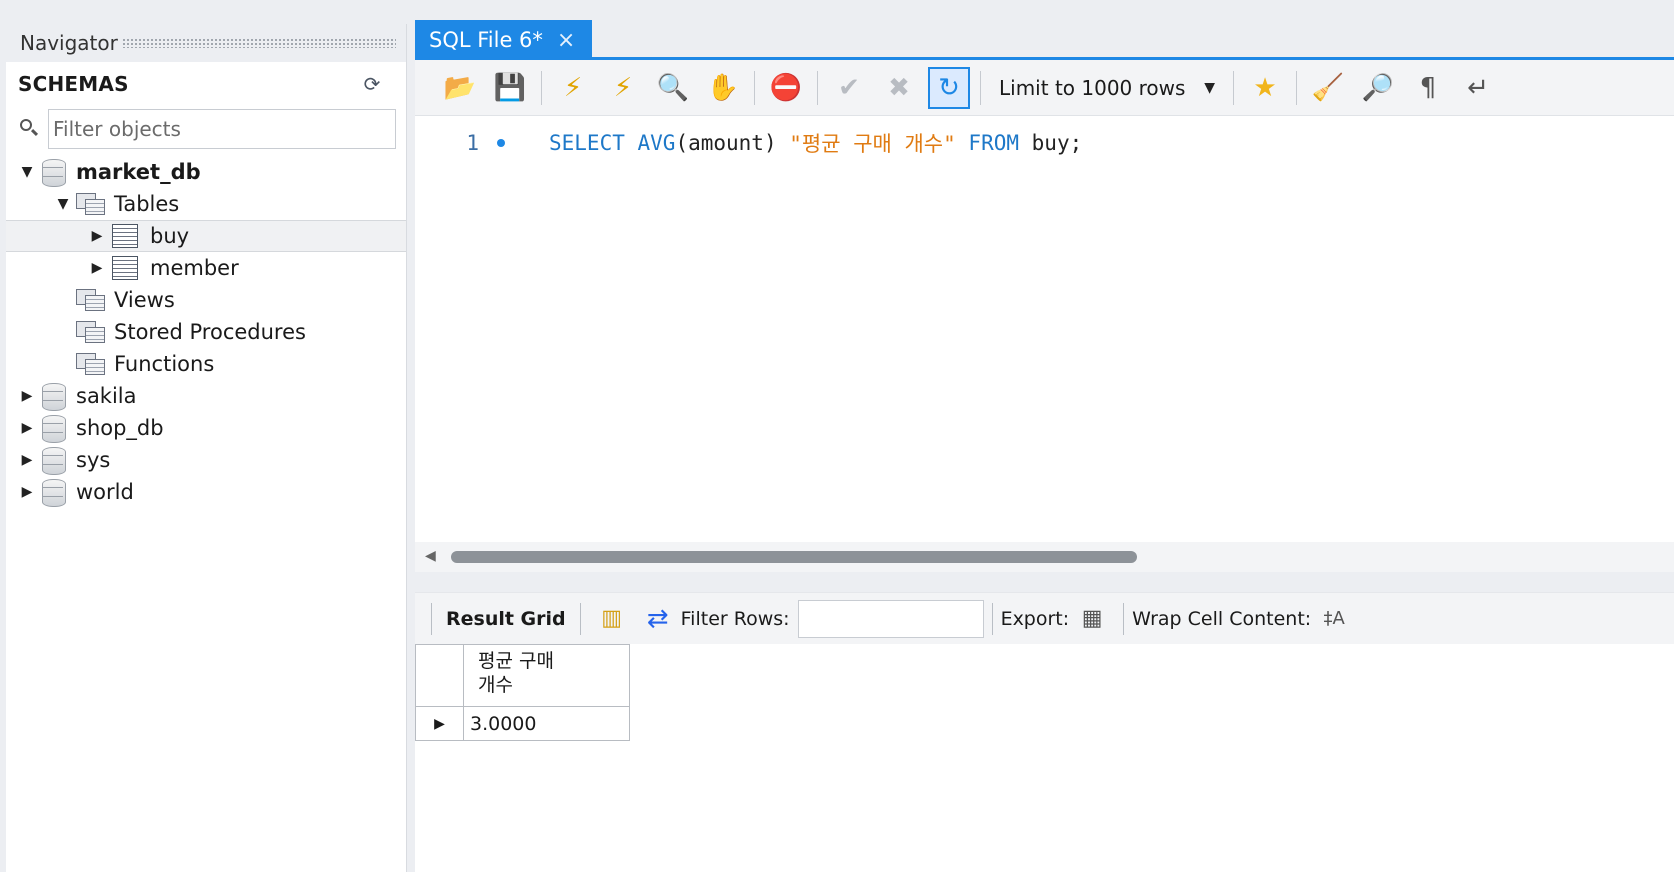  What do you see at coordinates (1334, 619) in the screenshot?
I see `wrap-cell-icon: ‡A` at bounding box center [1334, 619].